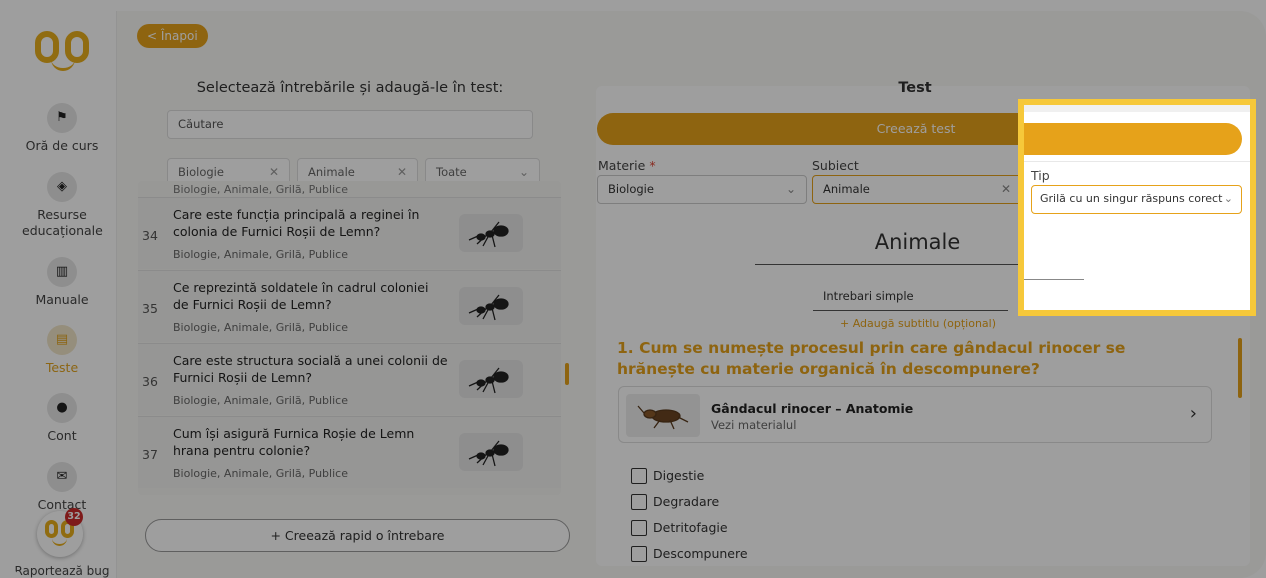 This screenshot has width=1266, height=578. Describe the element at coordinates (910, 297) in the screenshot. I see `section-title-input: Intrebari simple` at that location.